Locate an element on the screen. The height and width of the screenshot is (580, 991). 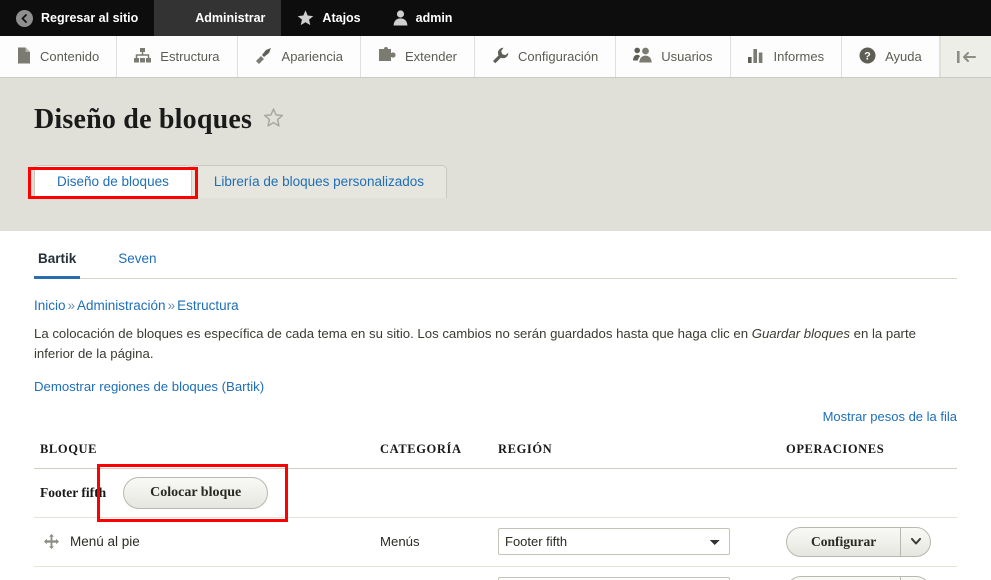
theme-tab-bartik-label: Bartik is located at coordinates (57, 258).